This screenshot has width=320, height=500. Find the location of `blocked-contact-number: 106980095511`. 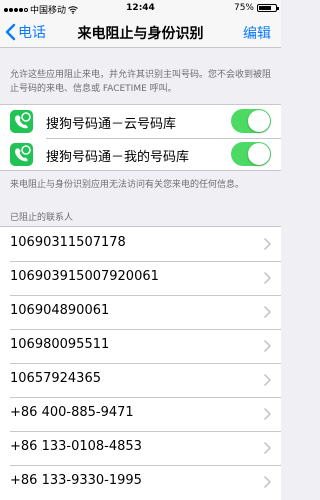

blocked-contact-number: 106980095511 is located at coordinates (60, 344).